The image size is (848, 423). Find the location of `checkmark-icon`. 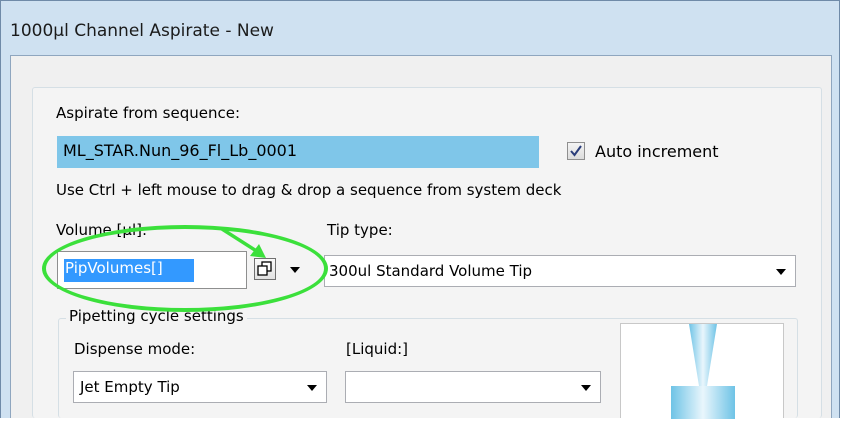

checkmark-icon is located at coordinates (576, 151).